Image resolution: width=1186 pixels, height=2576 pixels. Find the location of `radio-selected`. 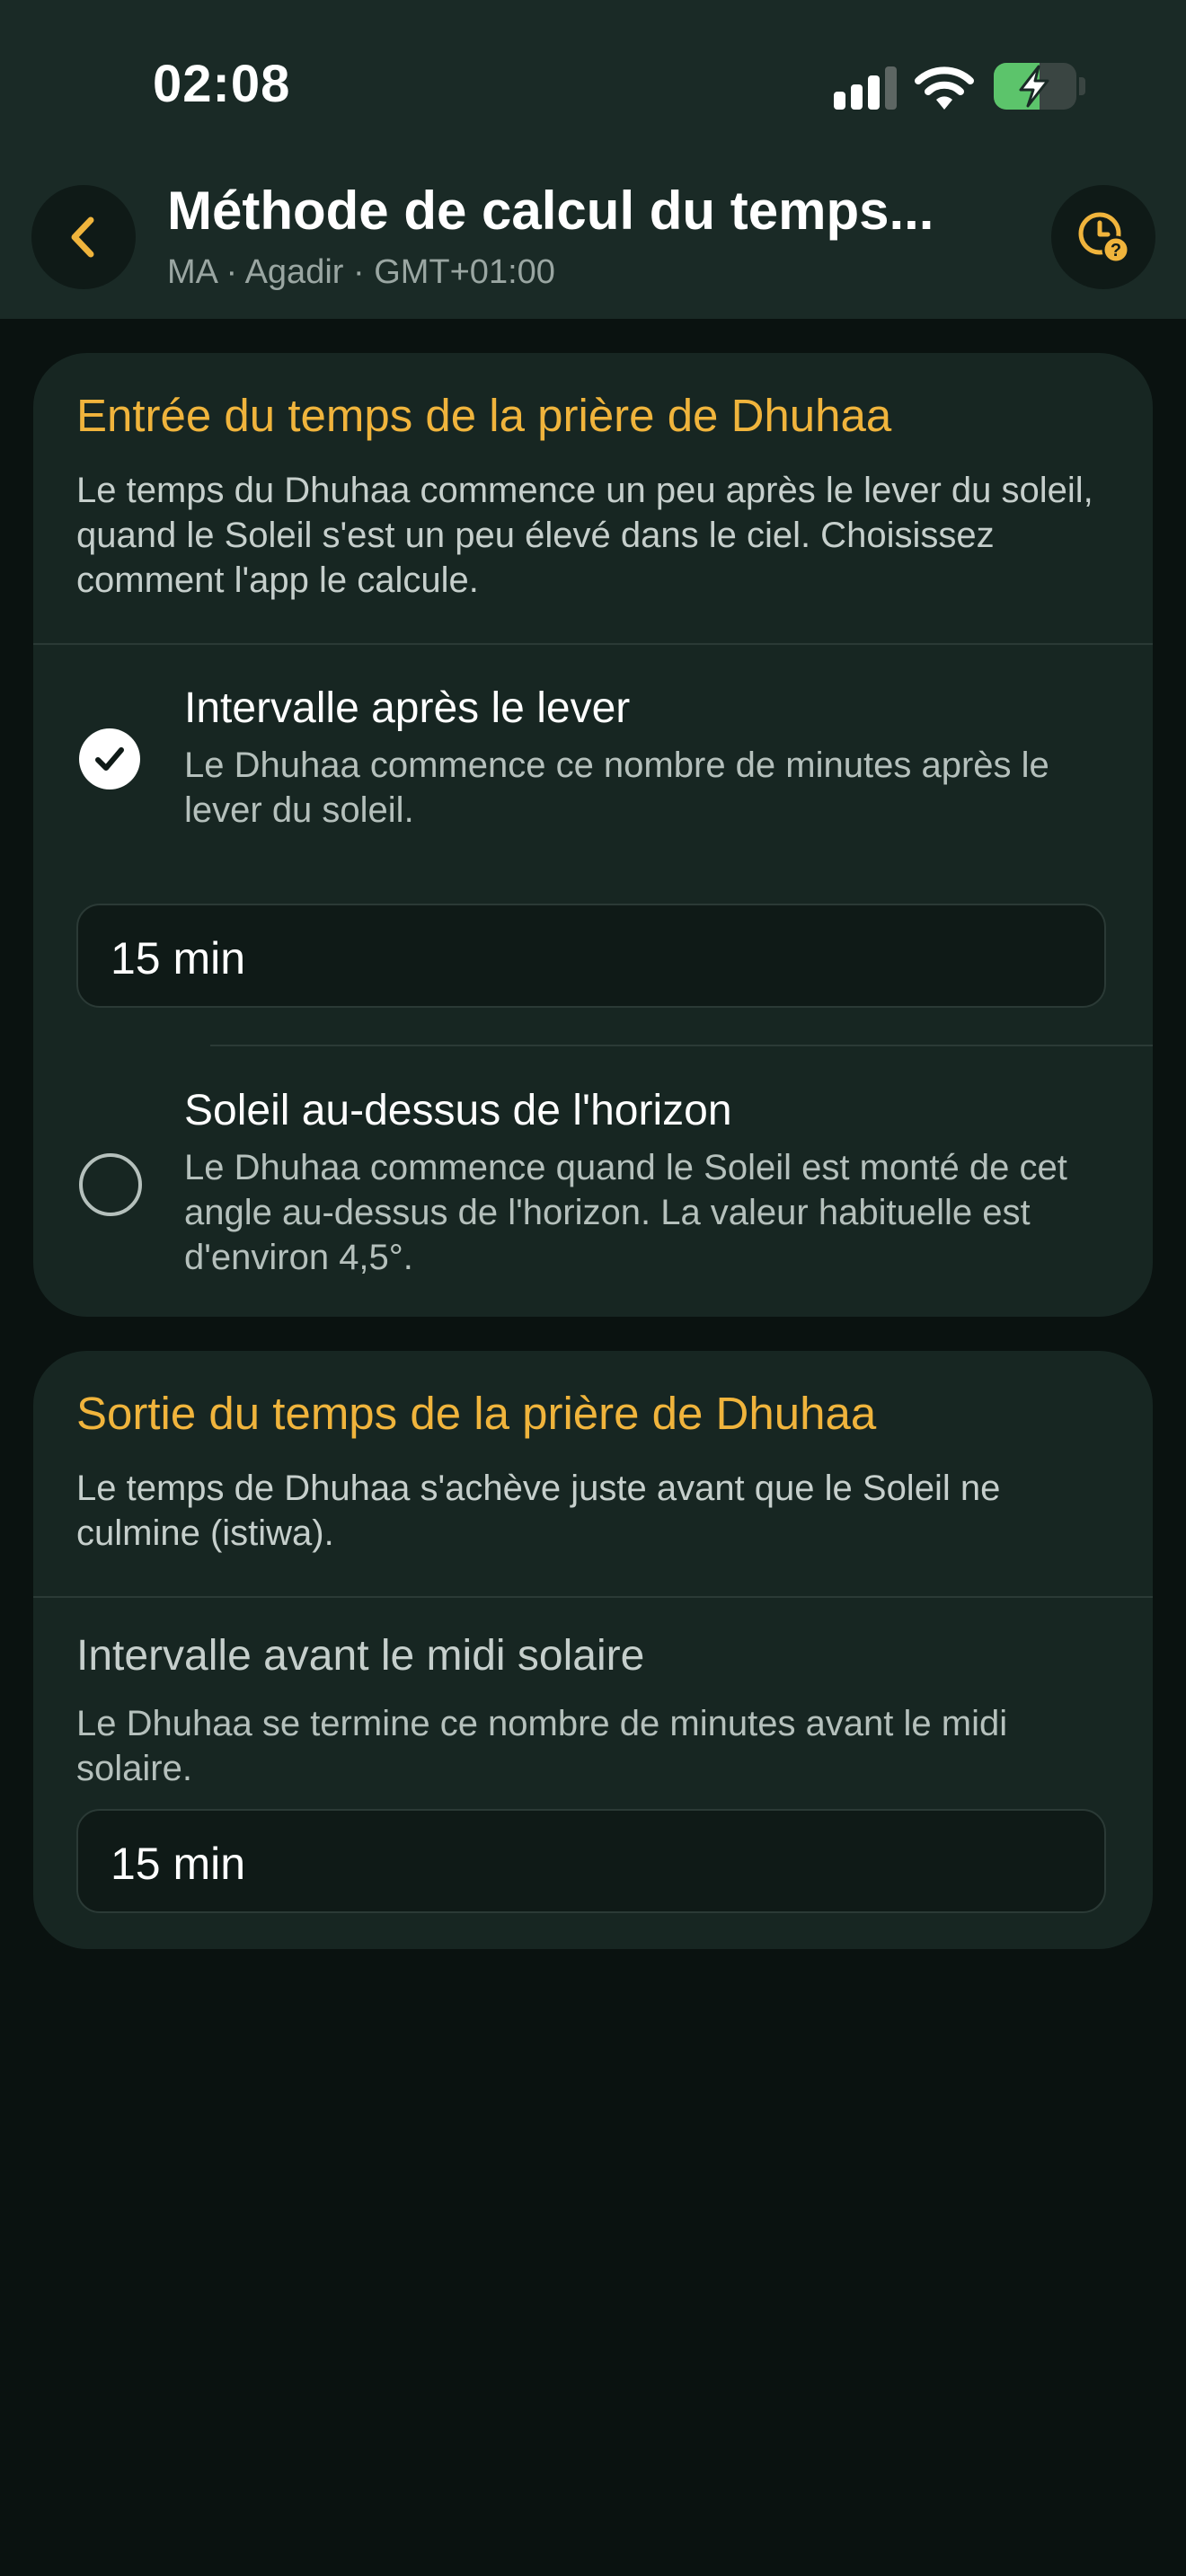

radio-selected is located at coordinates (109, 759).